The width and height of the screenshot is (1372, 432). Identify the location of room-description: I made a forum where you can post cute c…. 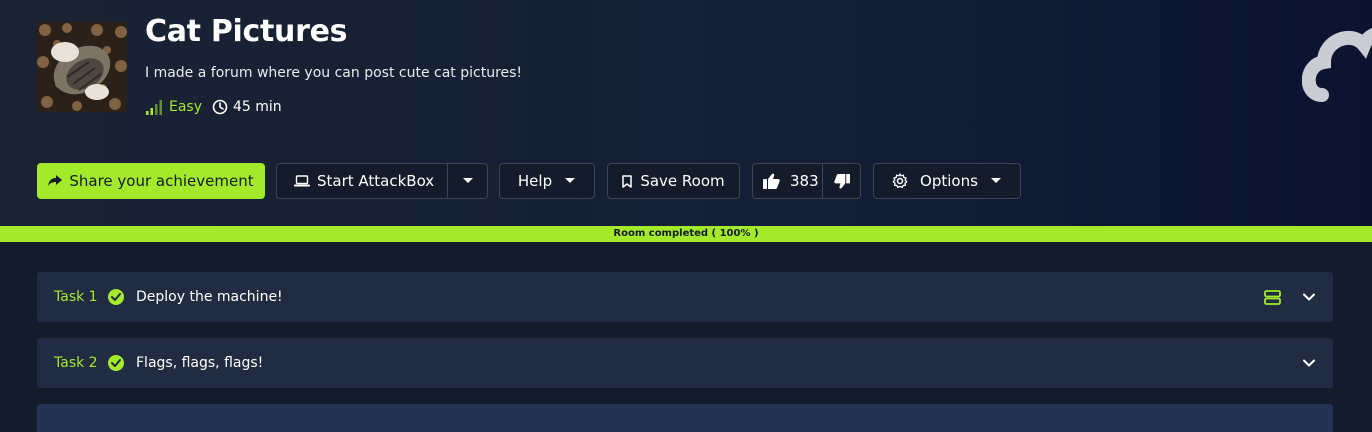
(334, 73).